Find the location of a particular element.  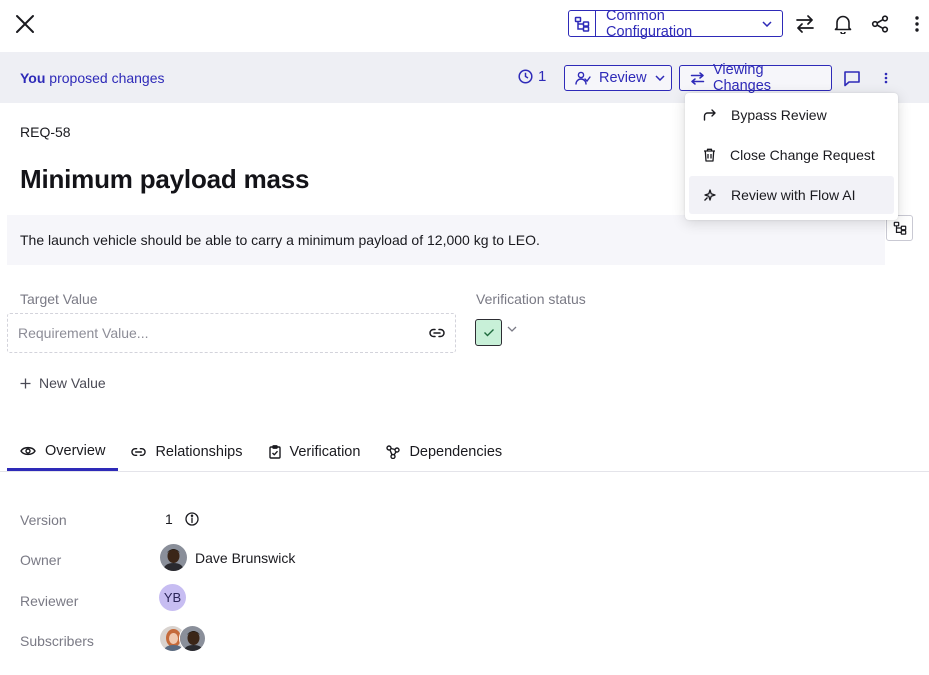

check-icon is located at coordinates (489, 332).